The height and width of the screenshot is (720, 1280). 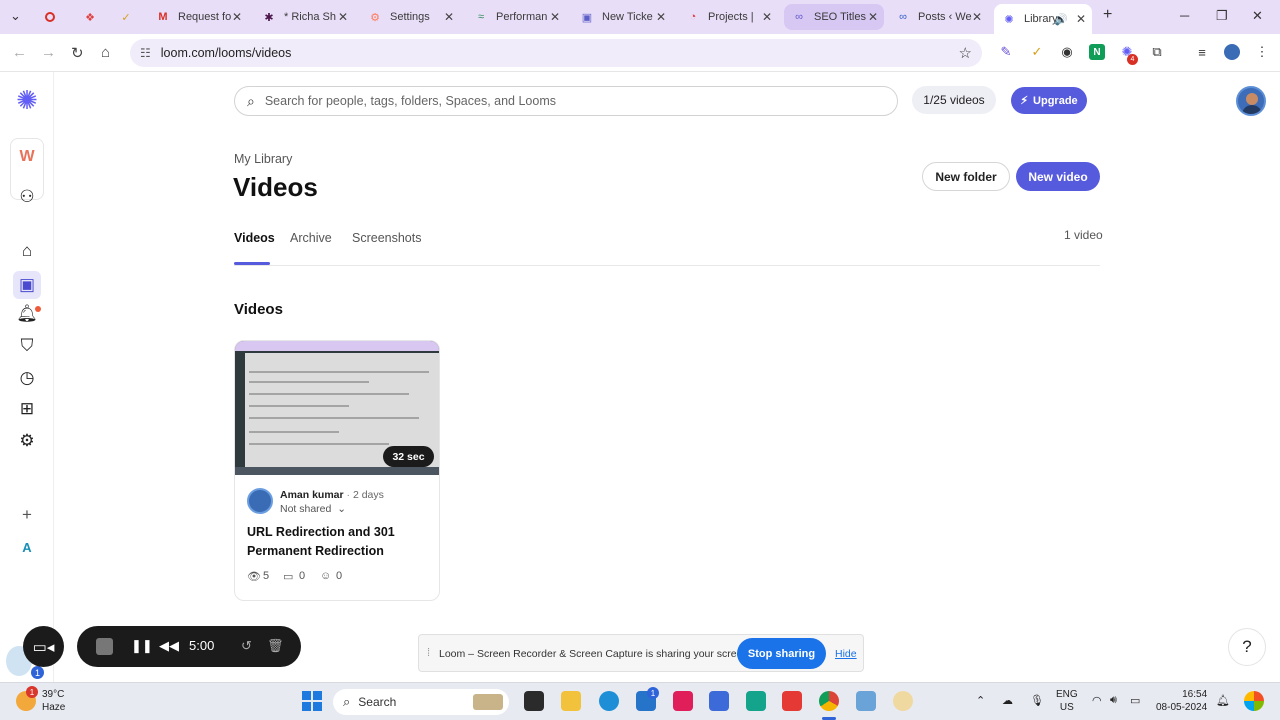 I want to click on site-info-icon: ☷, so click(x=145, y=53).